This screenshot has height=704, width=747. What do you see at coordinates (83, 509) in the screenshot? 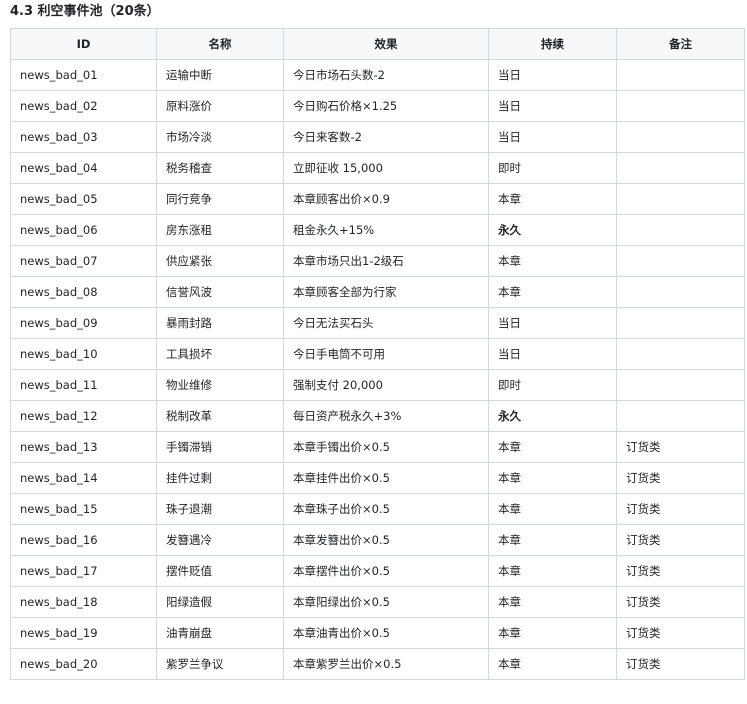
I see `cell-id: news_bad_15` at bounding box center [83, 509].